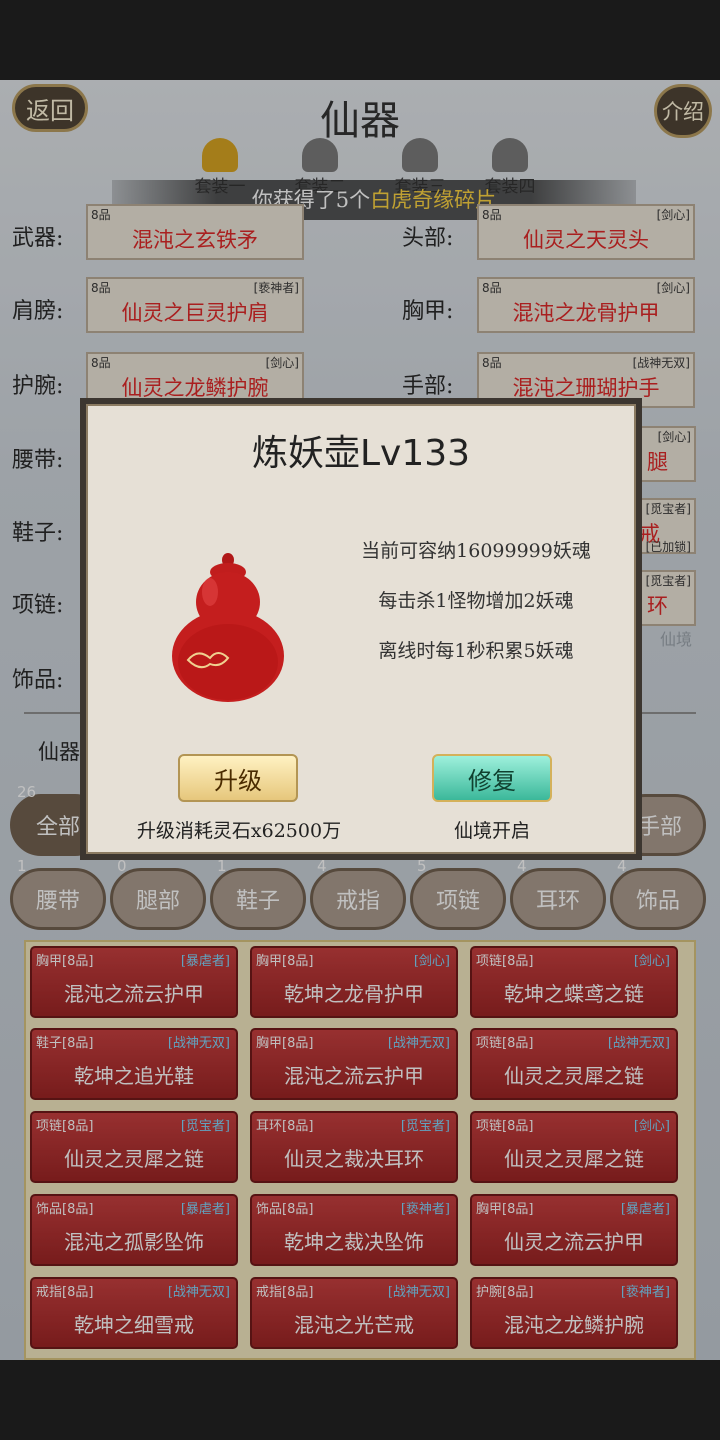 The image size is (720, 1440). What do you see at coordinates (238, 778) in the screenshot?
I see `upgrade-button: 升级` at bounding box center [238, 778].